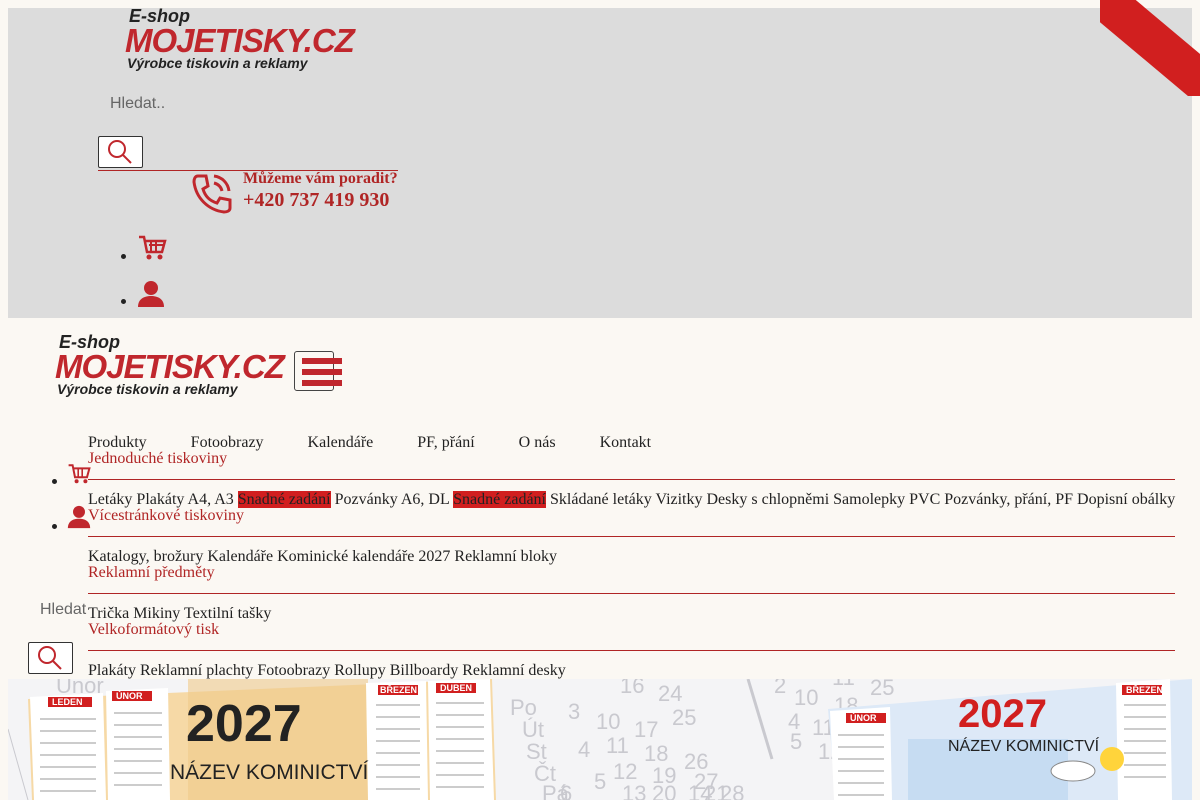 This screenshot has height=800, width=1200. I want to click on menu-item: Kominické kalendáře 2027, so click(363, 556).